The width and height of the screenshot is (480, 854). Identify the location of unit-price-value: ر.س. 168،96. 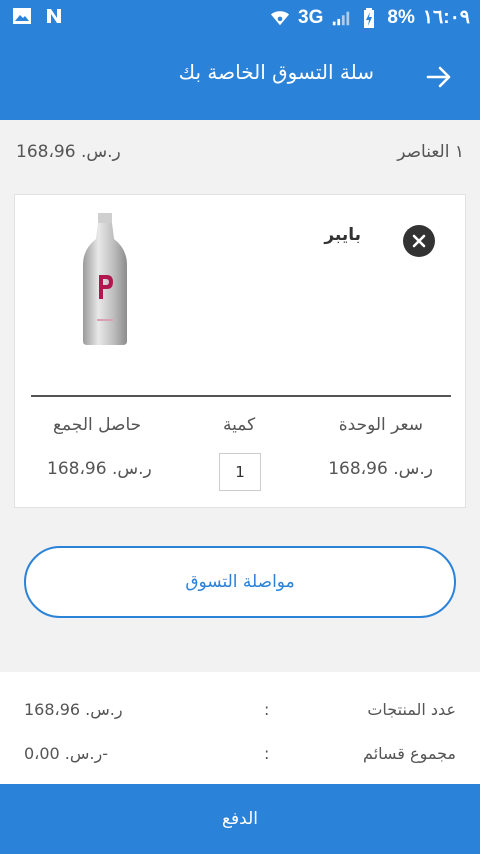
(380, 469).